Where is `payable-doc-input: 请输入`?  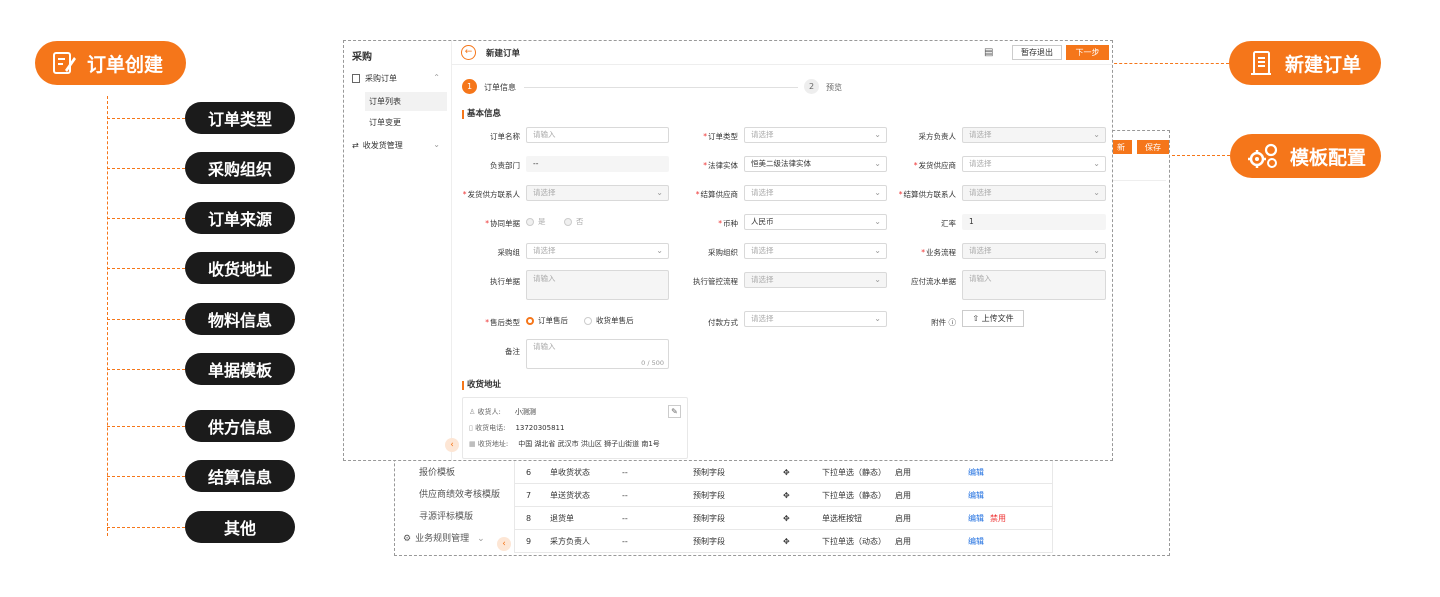
payable-doc-input: 请输入 is located at coordinates (1034, 285).